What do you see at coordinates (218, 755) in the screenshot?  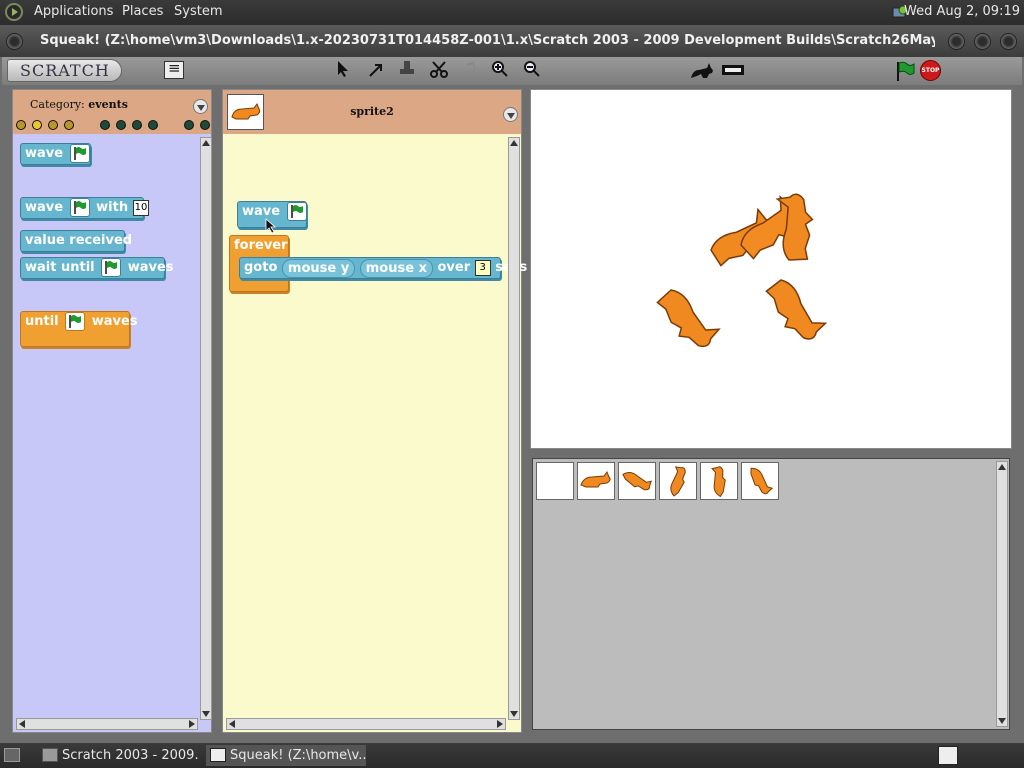 I see `squeak-icon` at bounding box center [218, 755].